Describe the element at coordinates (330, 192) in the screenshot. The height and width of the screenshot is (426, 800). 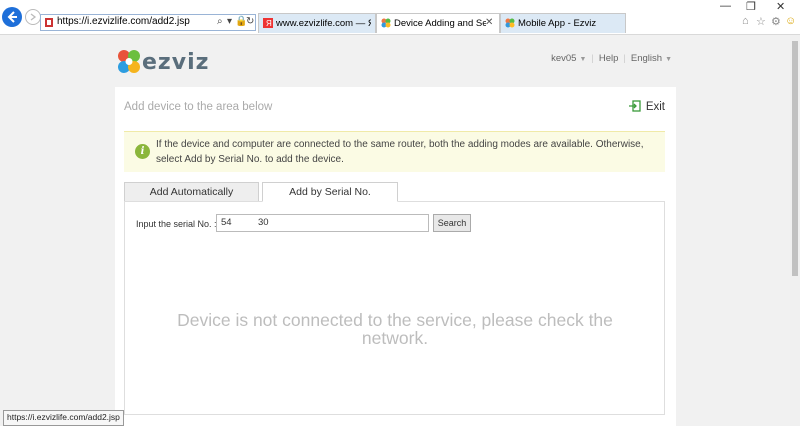
I see `tab-add-by-serial: Add by Serial No.` at that location.